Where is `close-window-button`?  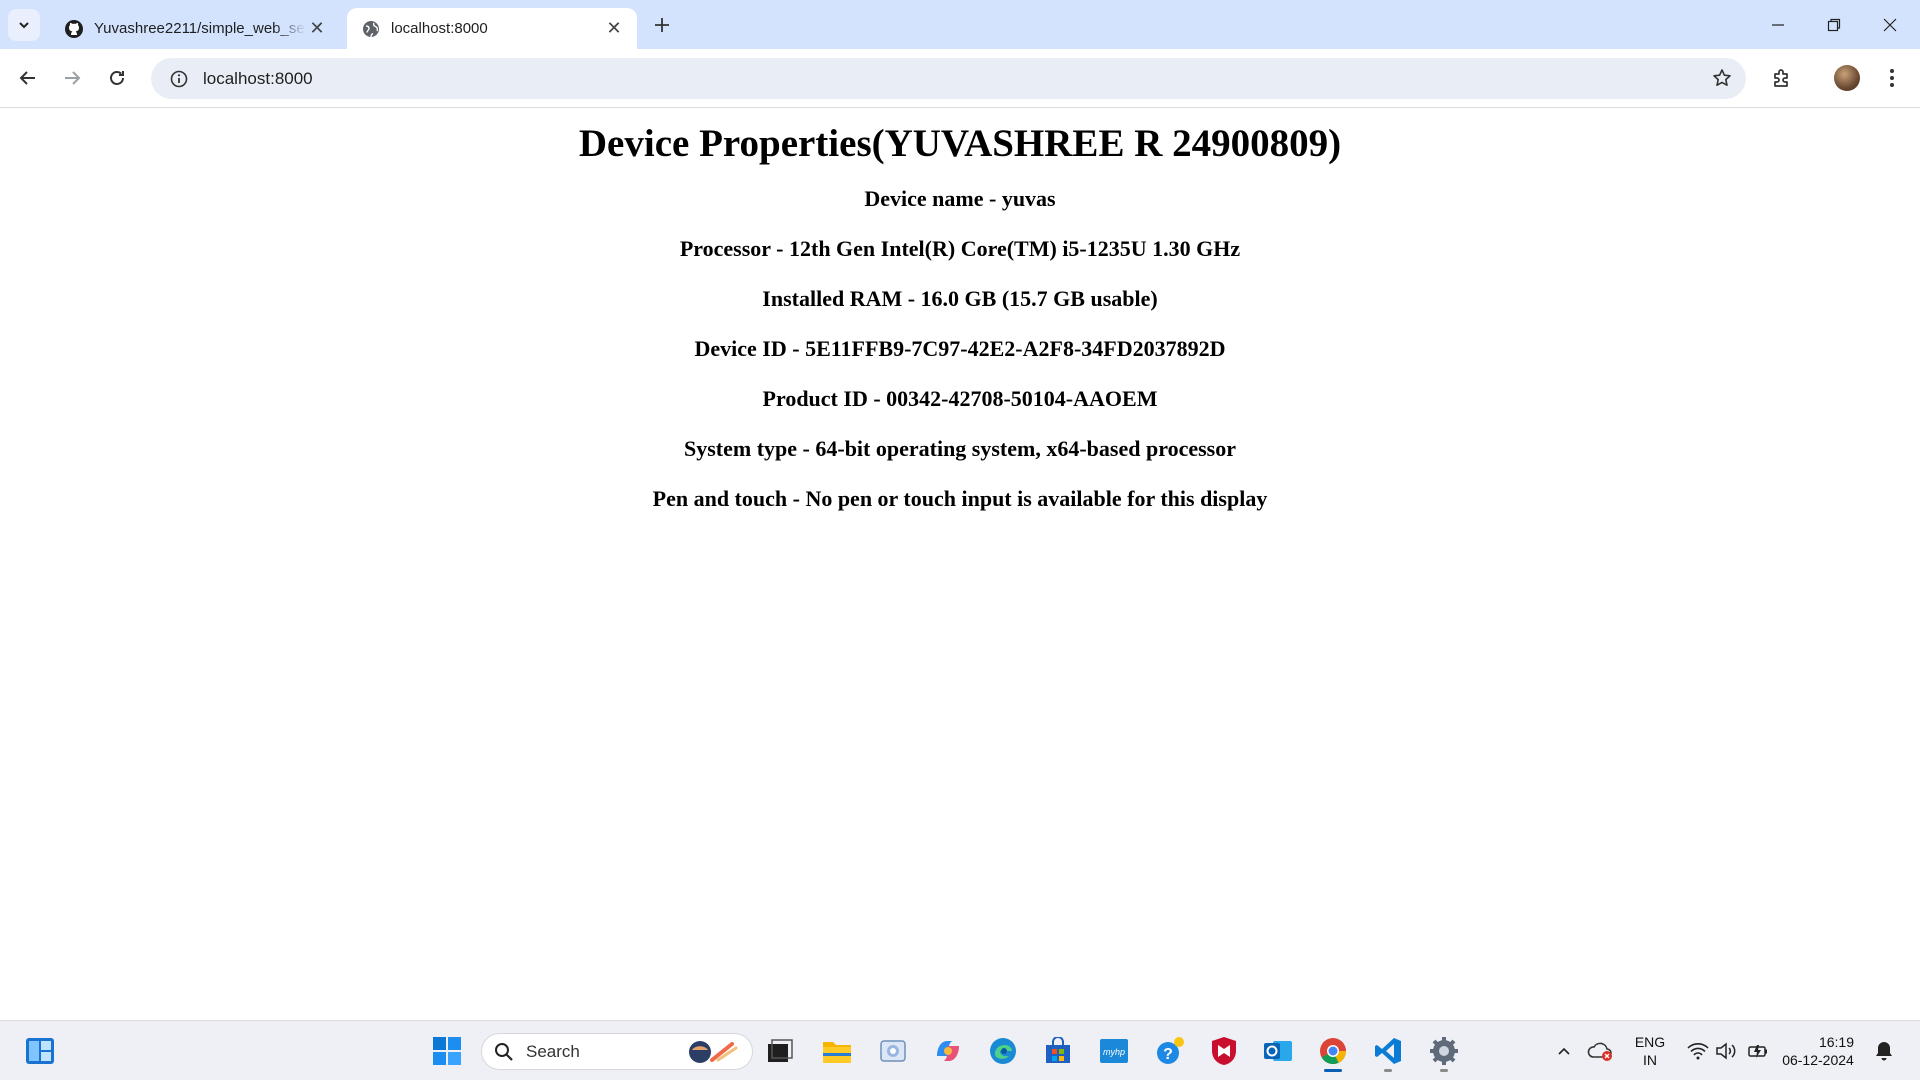 close-window-button is located at coordinates (1890, 24).